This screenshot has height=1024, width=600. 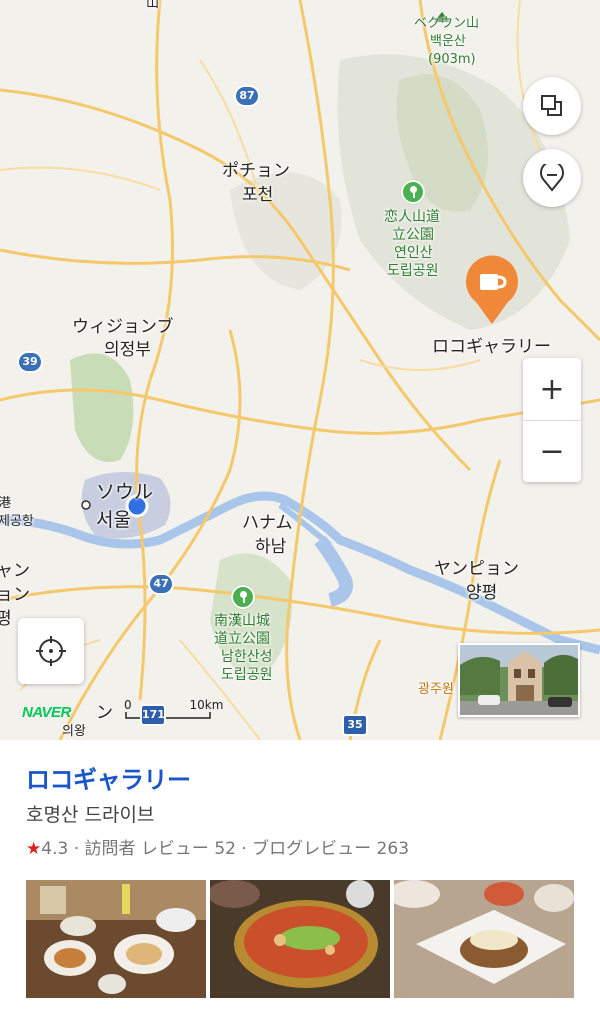 What do you see at coordinates (452, 59) in the screenshot?
I see `label-baekun-height: (903m)` at bounding box center [452, 59].